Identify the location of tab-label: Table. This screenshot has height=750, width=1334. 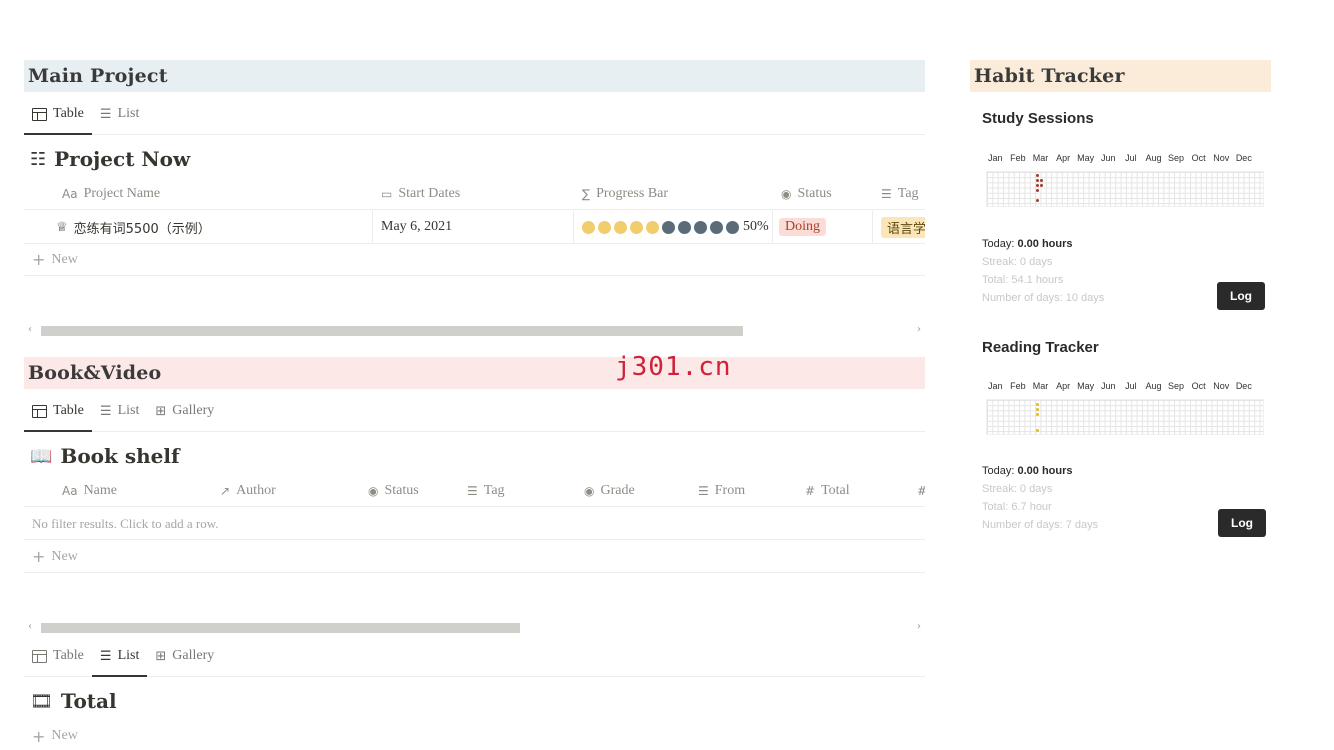
(68, 113).